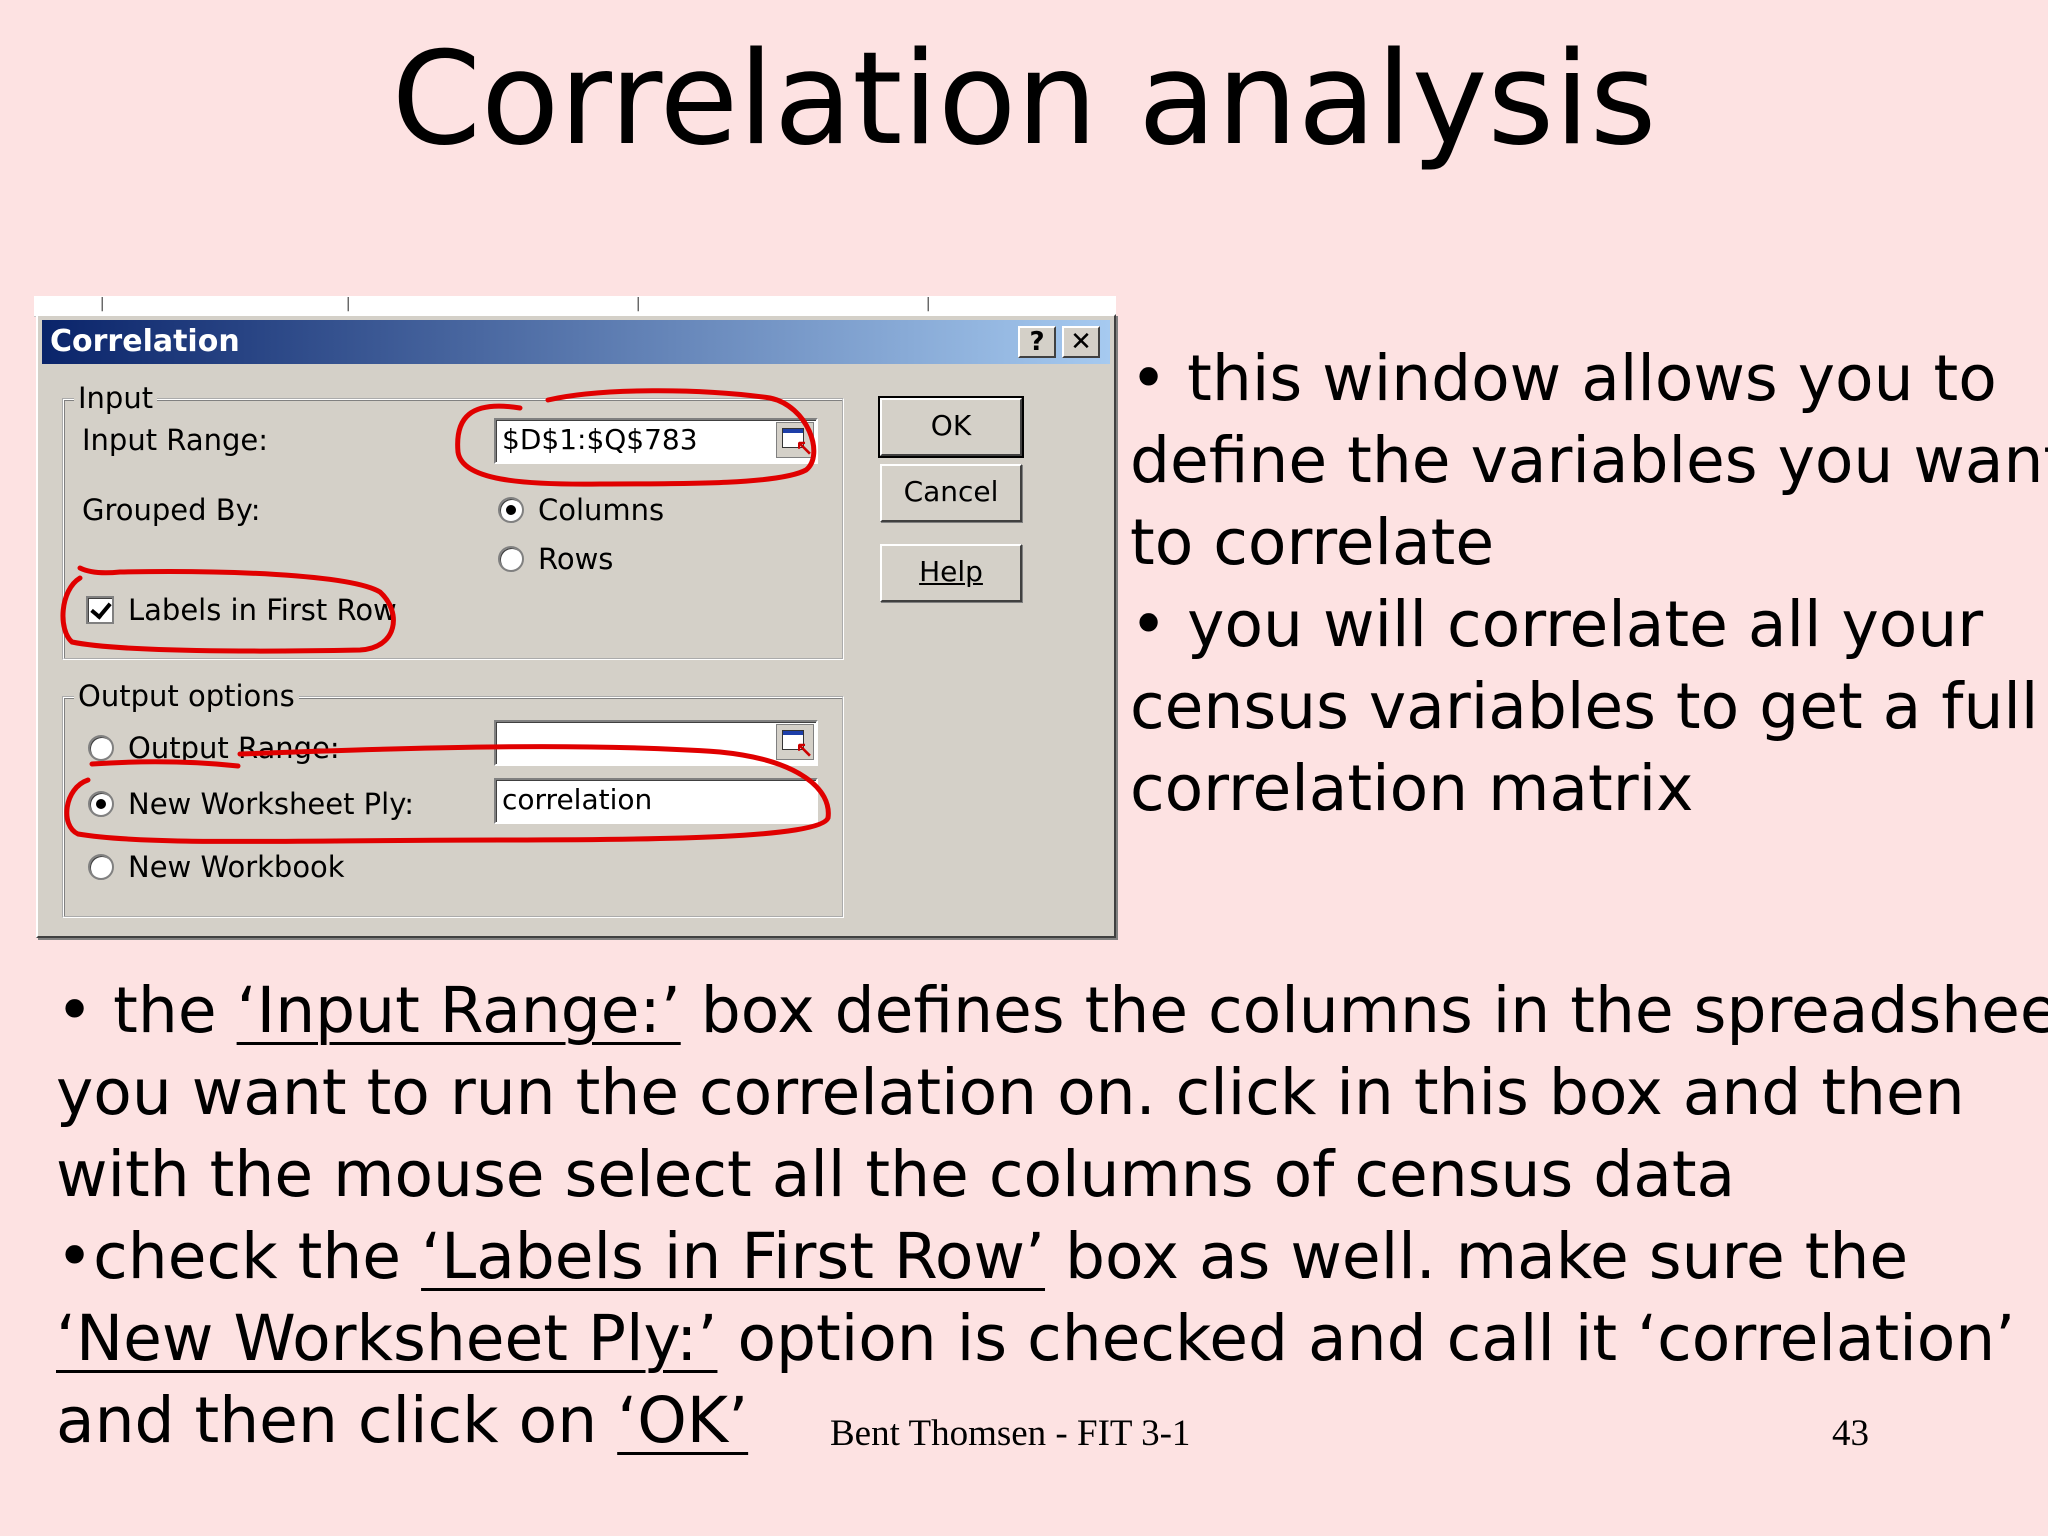  Describe the element at coordinates (511, 559) in the screenshot. I see `rows-radio` at that location.